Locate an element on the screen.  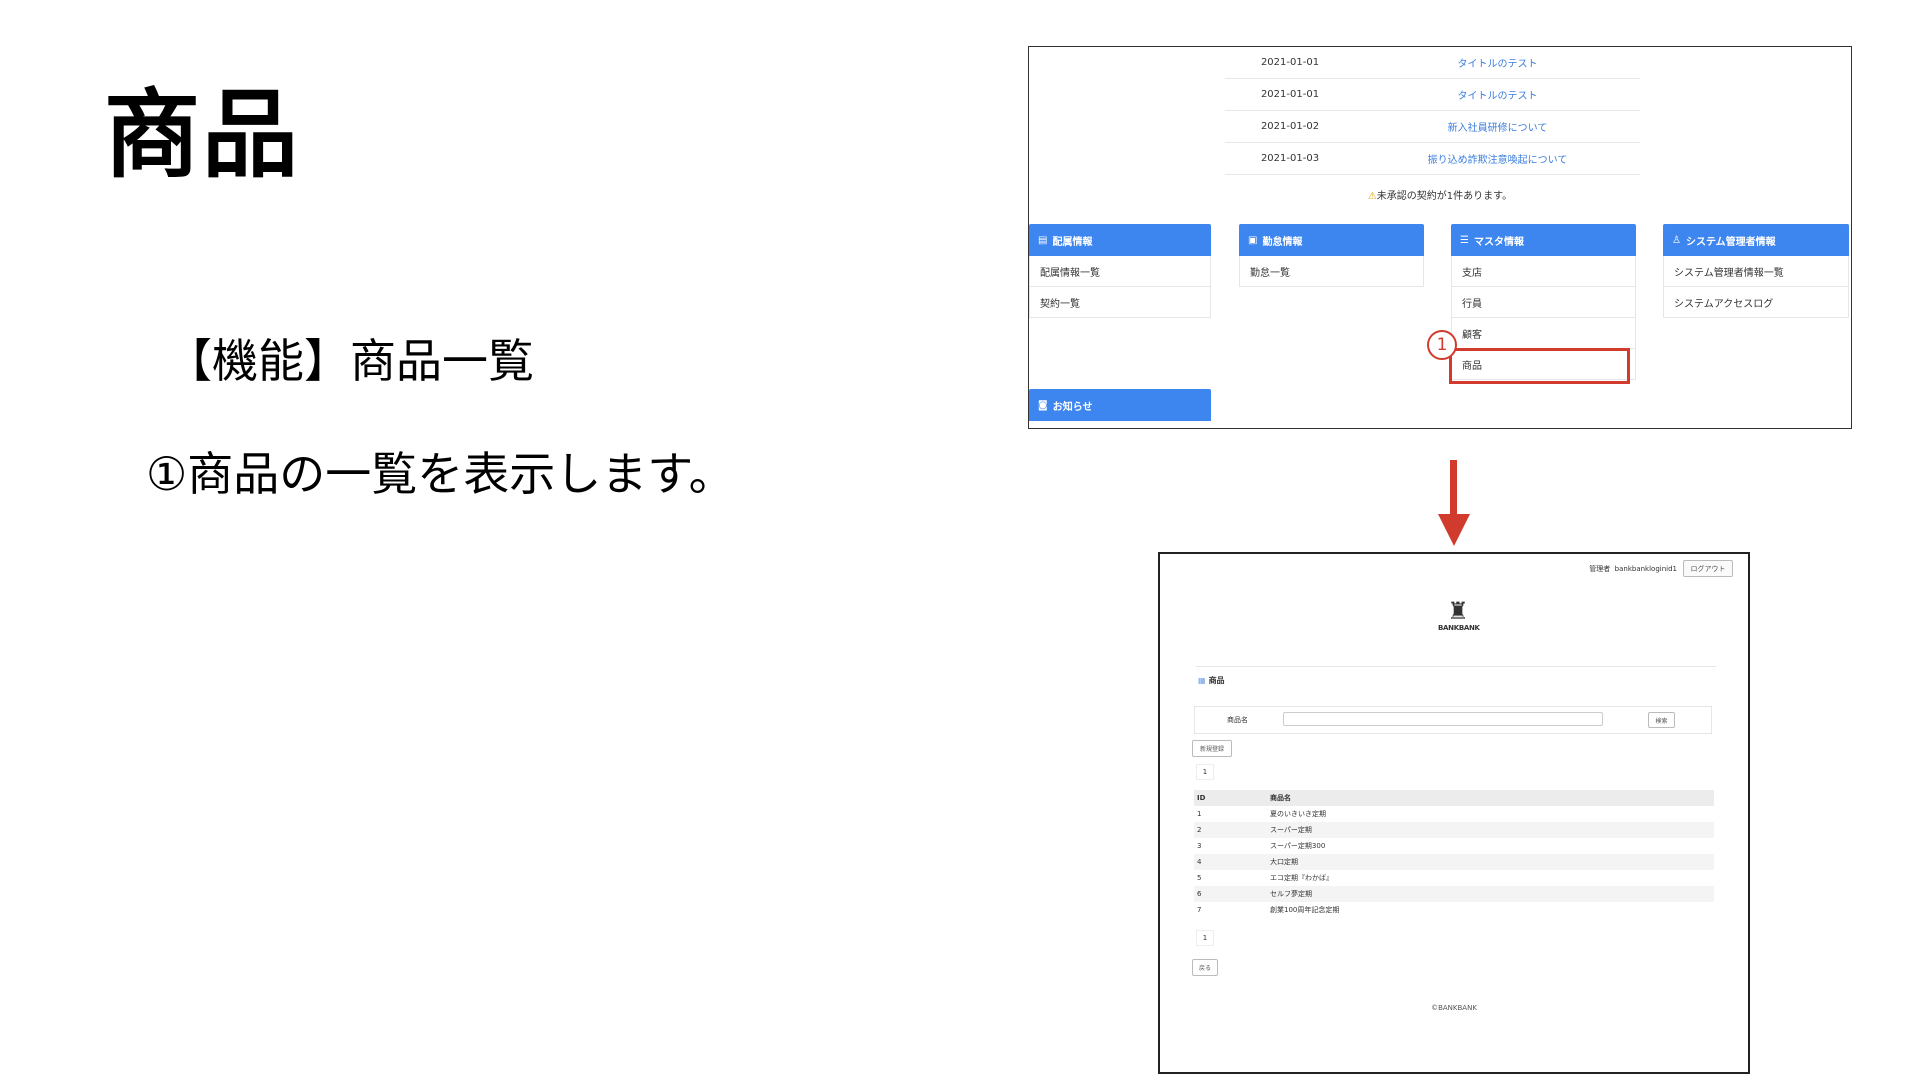
cell-name: スーパー定期 is located at coordinates (1490, 830).